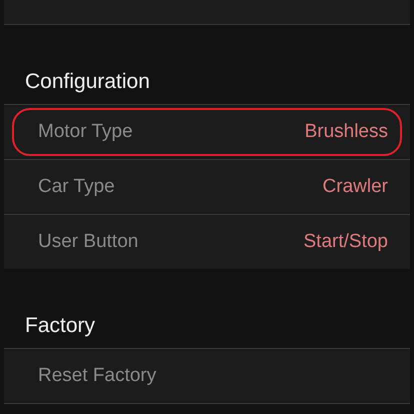 Image resolution: width=414 pixels, height=414 pixels. Describe the element at coordinates (97, 376) in the screenshot. I see `row-label: Reset Factory` at that location.